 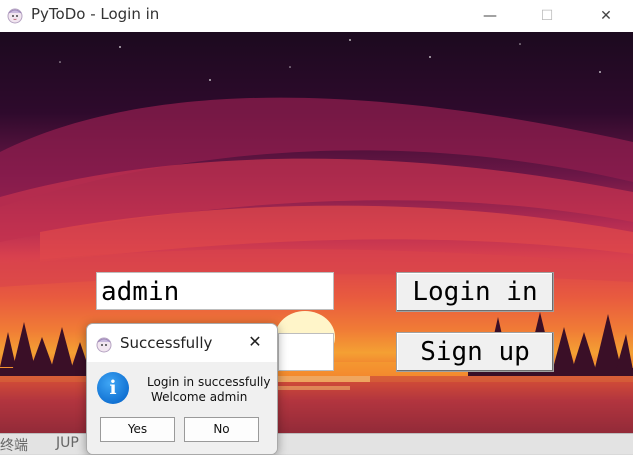 What do you see at coordinates (215, 291) in the screenshot?
I see `username-input: admin` at bounding box center [215, 291].